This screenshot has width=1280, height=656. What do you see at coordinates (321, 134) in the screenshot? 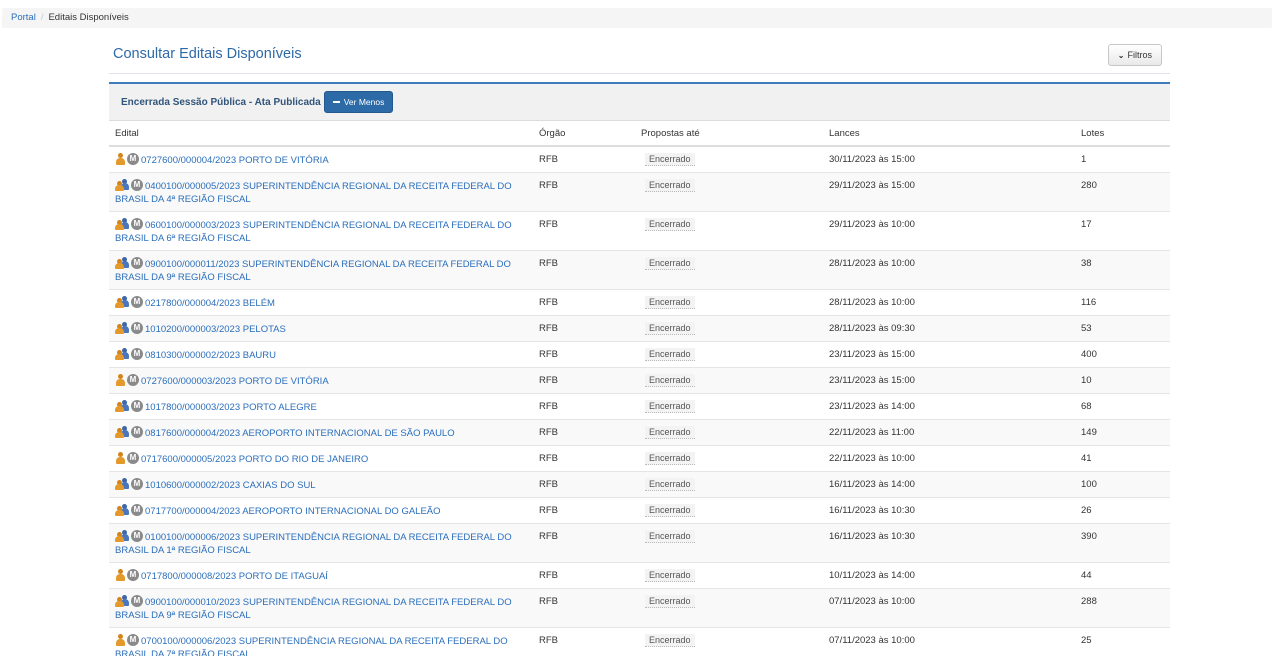
I see `column-header-edital: Edital` at bounding box center [321, 134].